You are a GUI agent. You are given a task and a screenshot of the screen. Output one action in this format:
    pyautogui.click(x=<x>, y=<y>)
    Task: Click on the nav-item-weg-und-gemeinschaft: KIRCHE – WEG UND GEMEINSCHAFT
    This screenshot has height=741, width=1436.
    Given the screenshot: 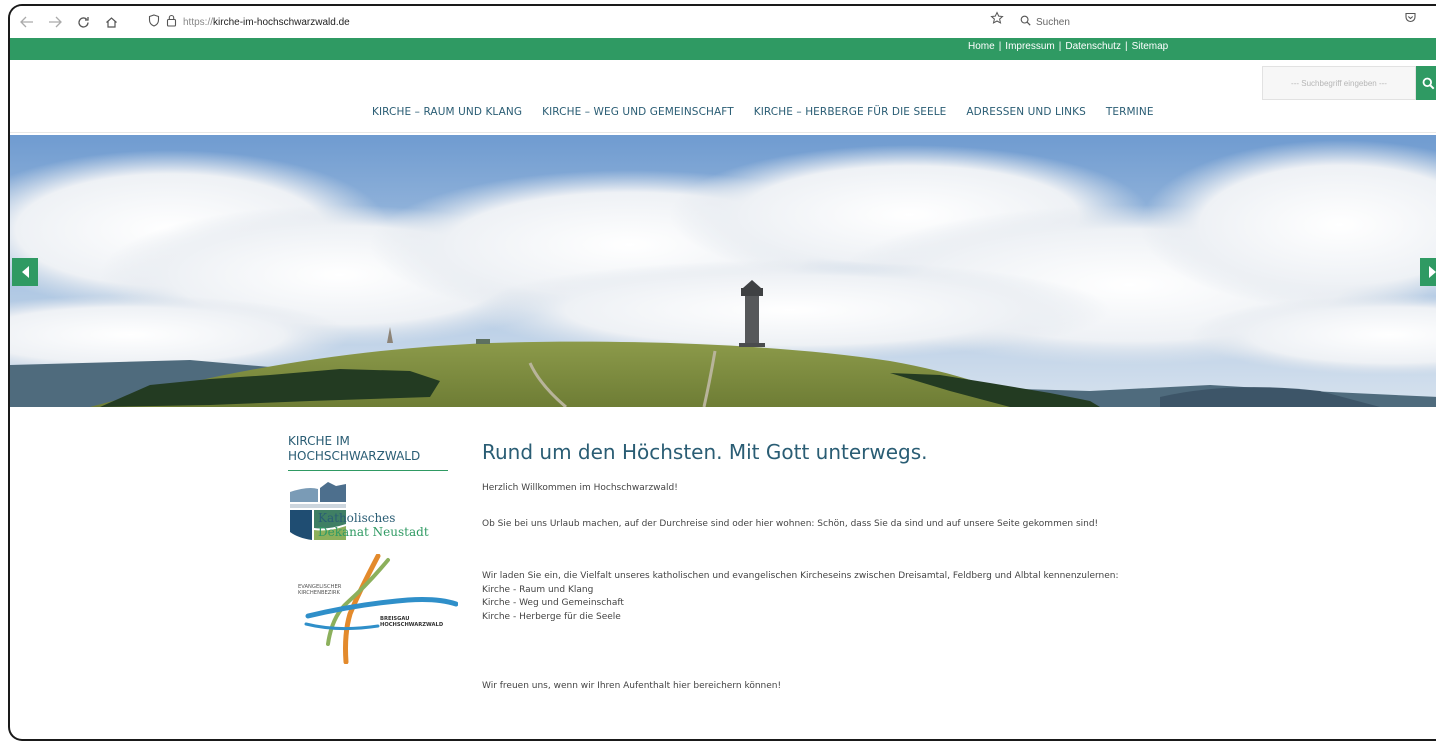 What is the action you would take?
    pyautogui.click(x=638, y=112)
    